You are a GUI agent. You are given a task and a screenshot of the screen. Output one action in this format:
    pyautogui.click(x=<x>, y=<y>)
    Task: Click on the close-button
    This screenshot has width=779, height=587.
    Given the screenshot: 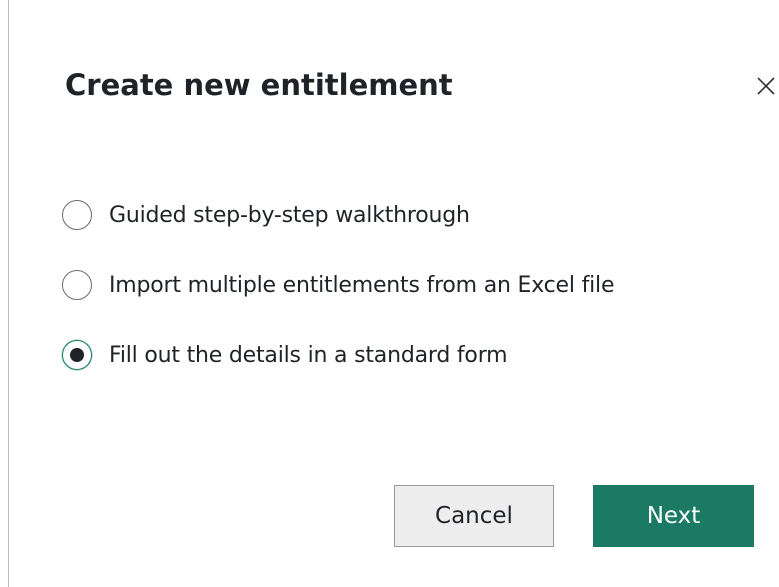 What is the action you would take?
    pyautogui.click(x=766, y=86)
    